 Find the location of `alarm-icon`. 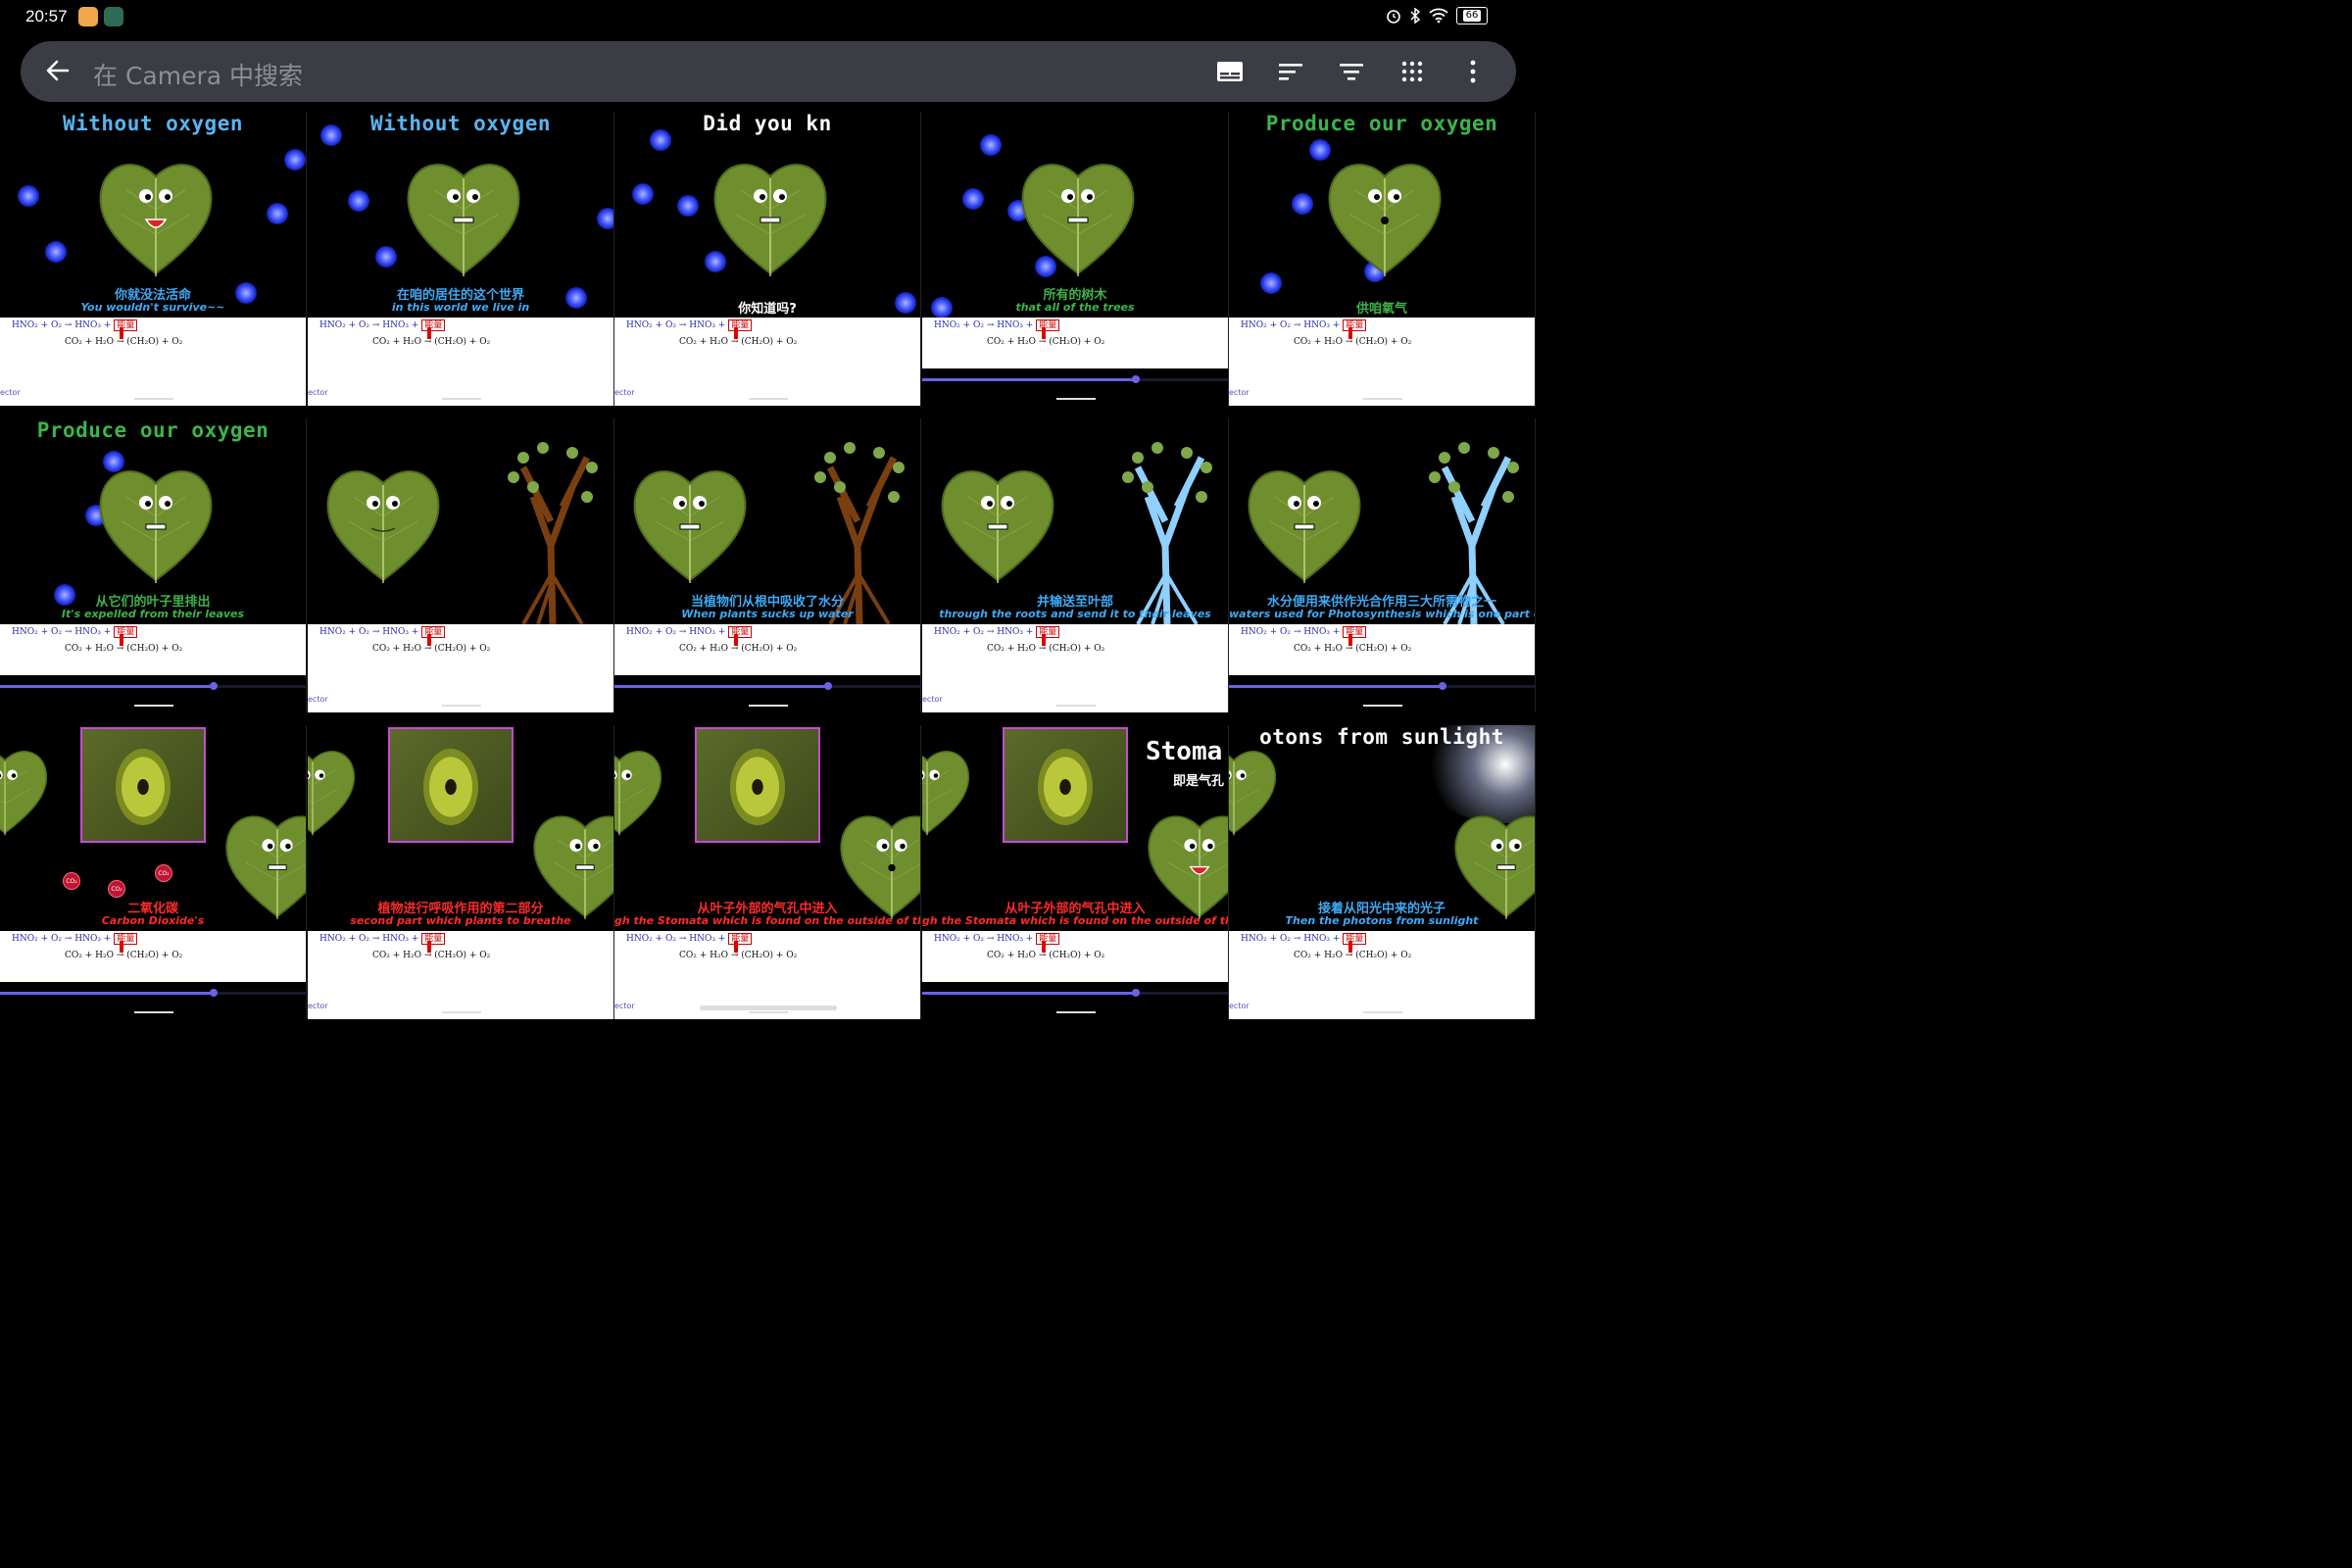

alarm-icon is located at coordinates (1393, 17).